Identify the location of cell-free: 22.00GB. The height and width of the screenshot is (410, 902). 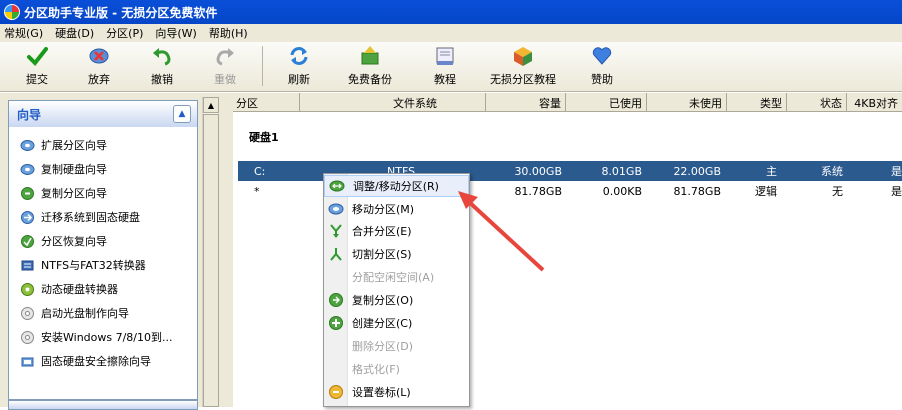
(697, 171).